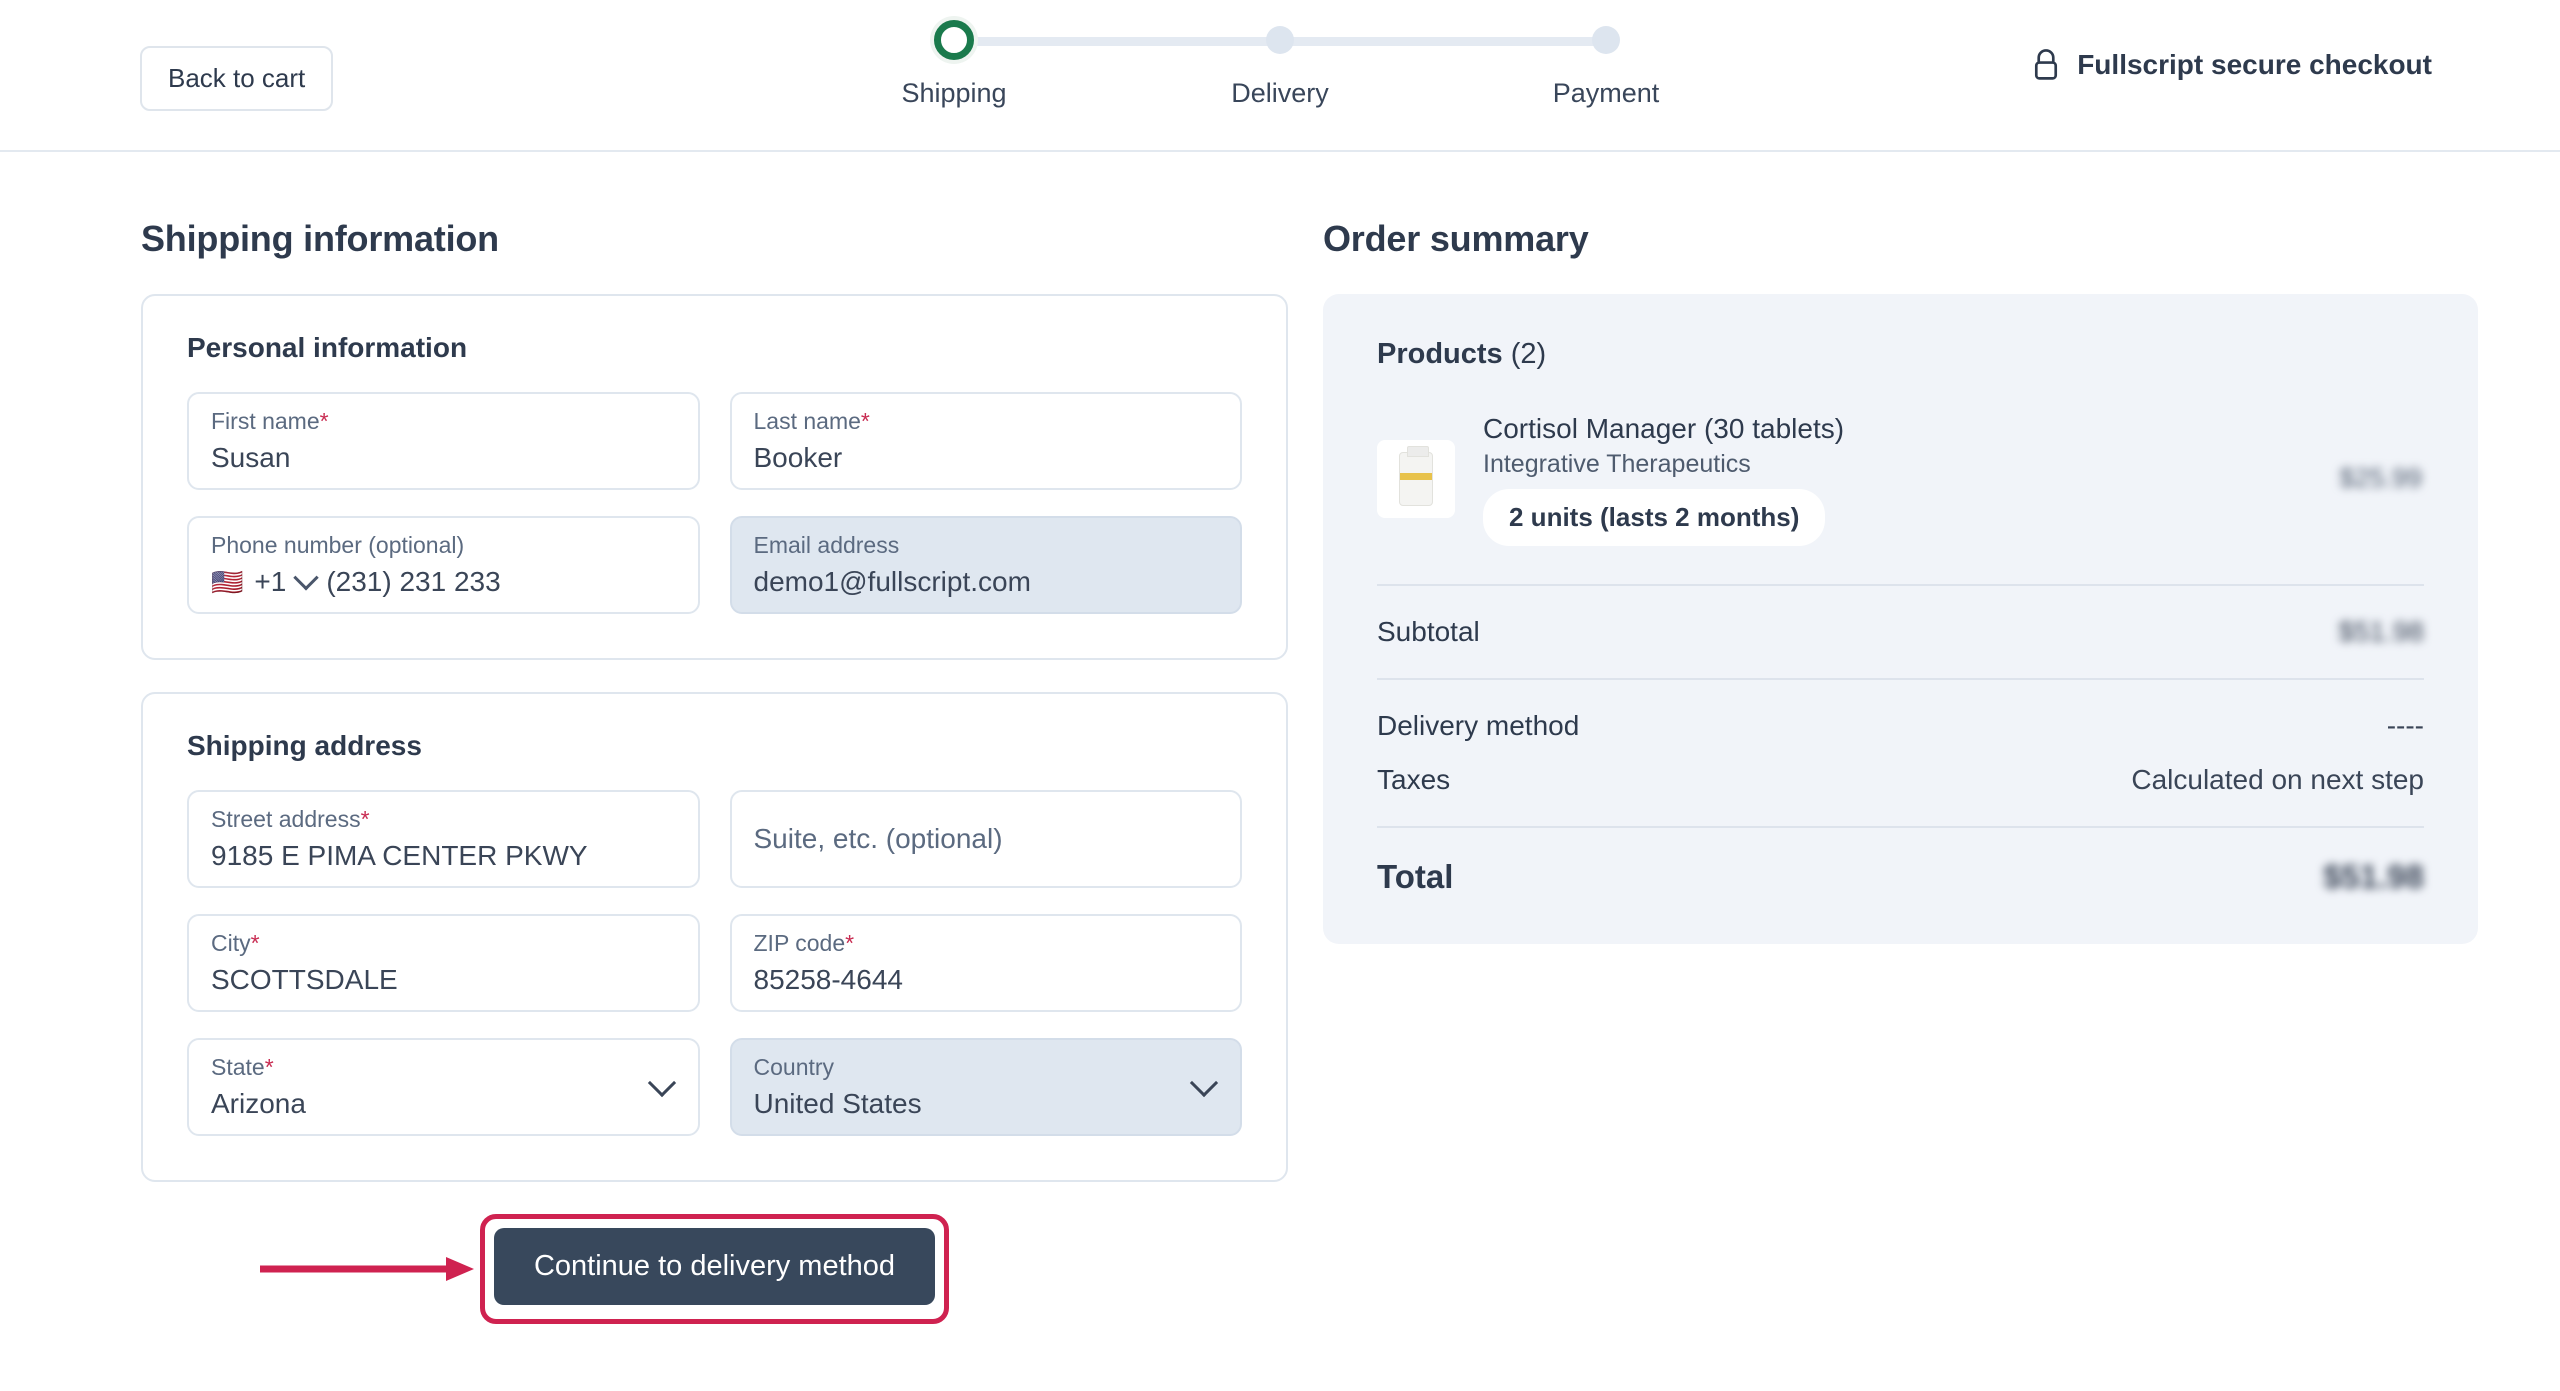 This screenshot has width=2560, height=1391. I want to click on annotation-arrow-icon, so click(366, 1269).